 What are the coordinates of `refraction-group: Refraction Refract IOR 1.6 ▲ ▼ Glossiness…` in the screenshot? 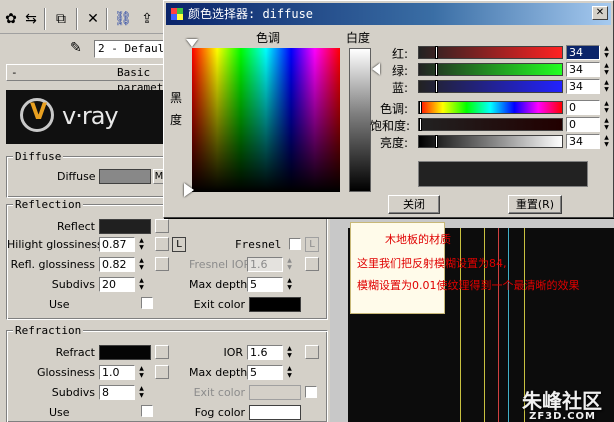 It's located at (167, 373).